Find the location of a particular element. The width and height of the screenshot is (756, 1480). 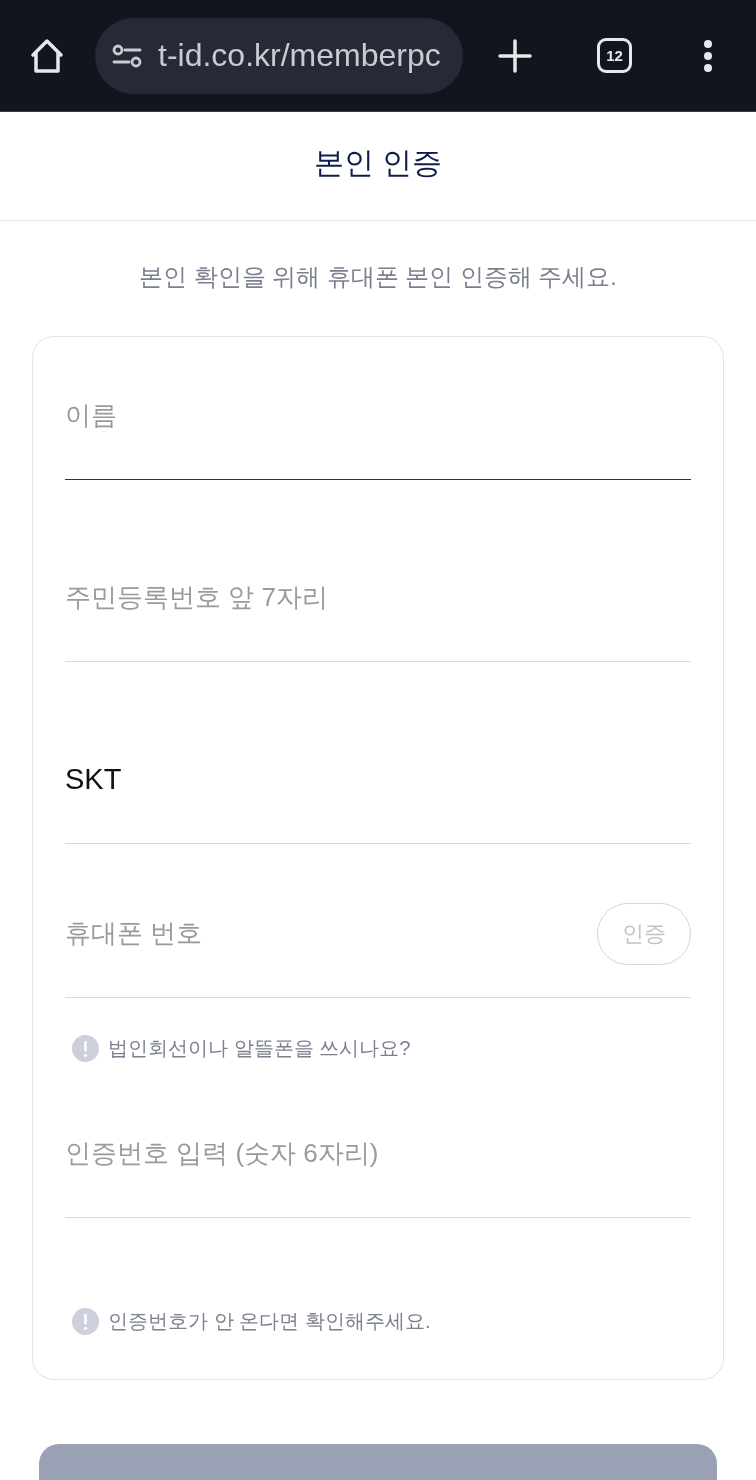

intro-text: 본인 확인을 위해 휴대폰 본인 인증해 주세요. is located at coordinates (378, 277).